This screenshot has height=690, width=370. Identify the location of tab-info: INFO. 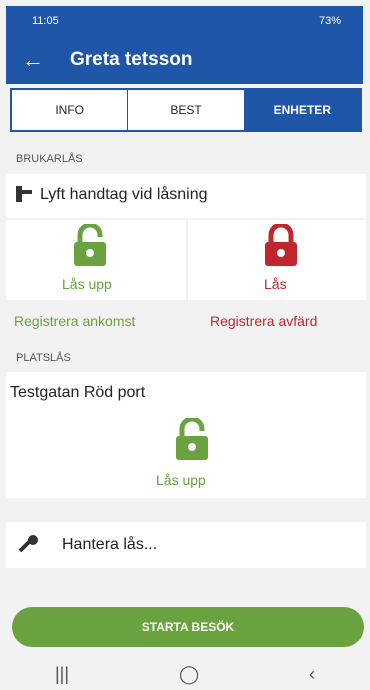
(70, 110).